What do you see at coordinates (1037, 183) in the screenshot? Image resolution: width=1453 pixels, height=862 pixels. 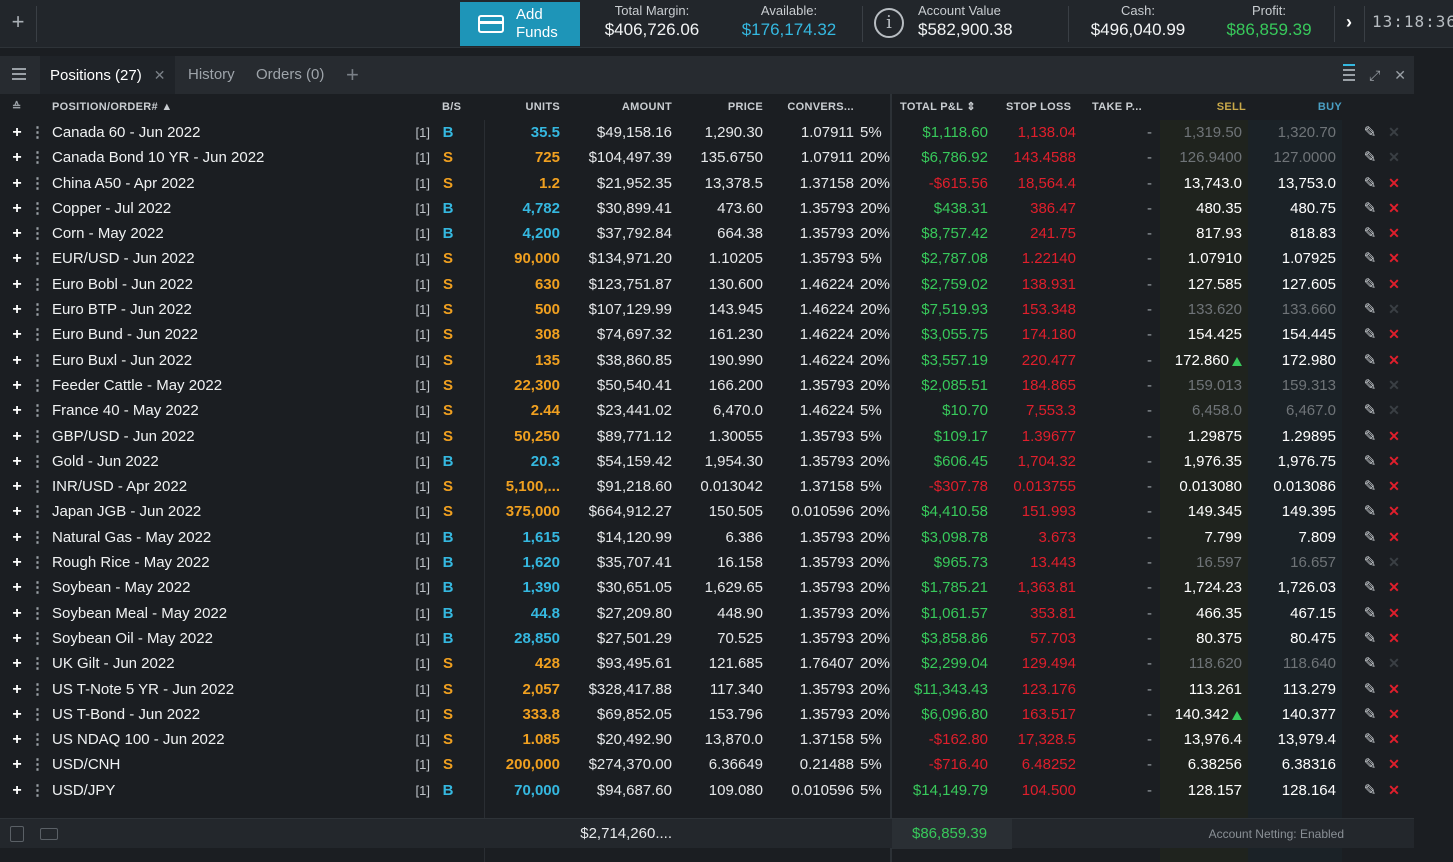 I see `stop-loss-value: 18,564.4` at bounding box center [1037, 183].